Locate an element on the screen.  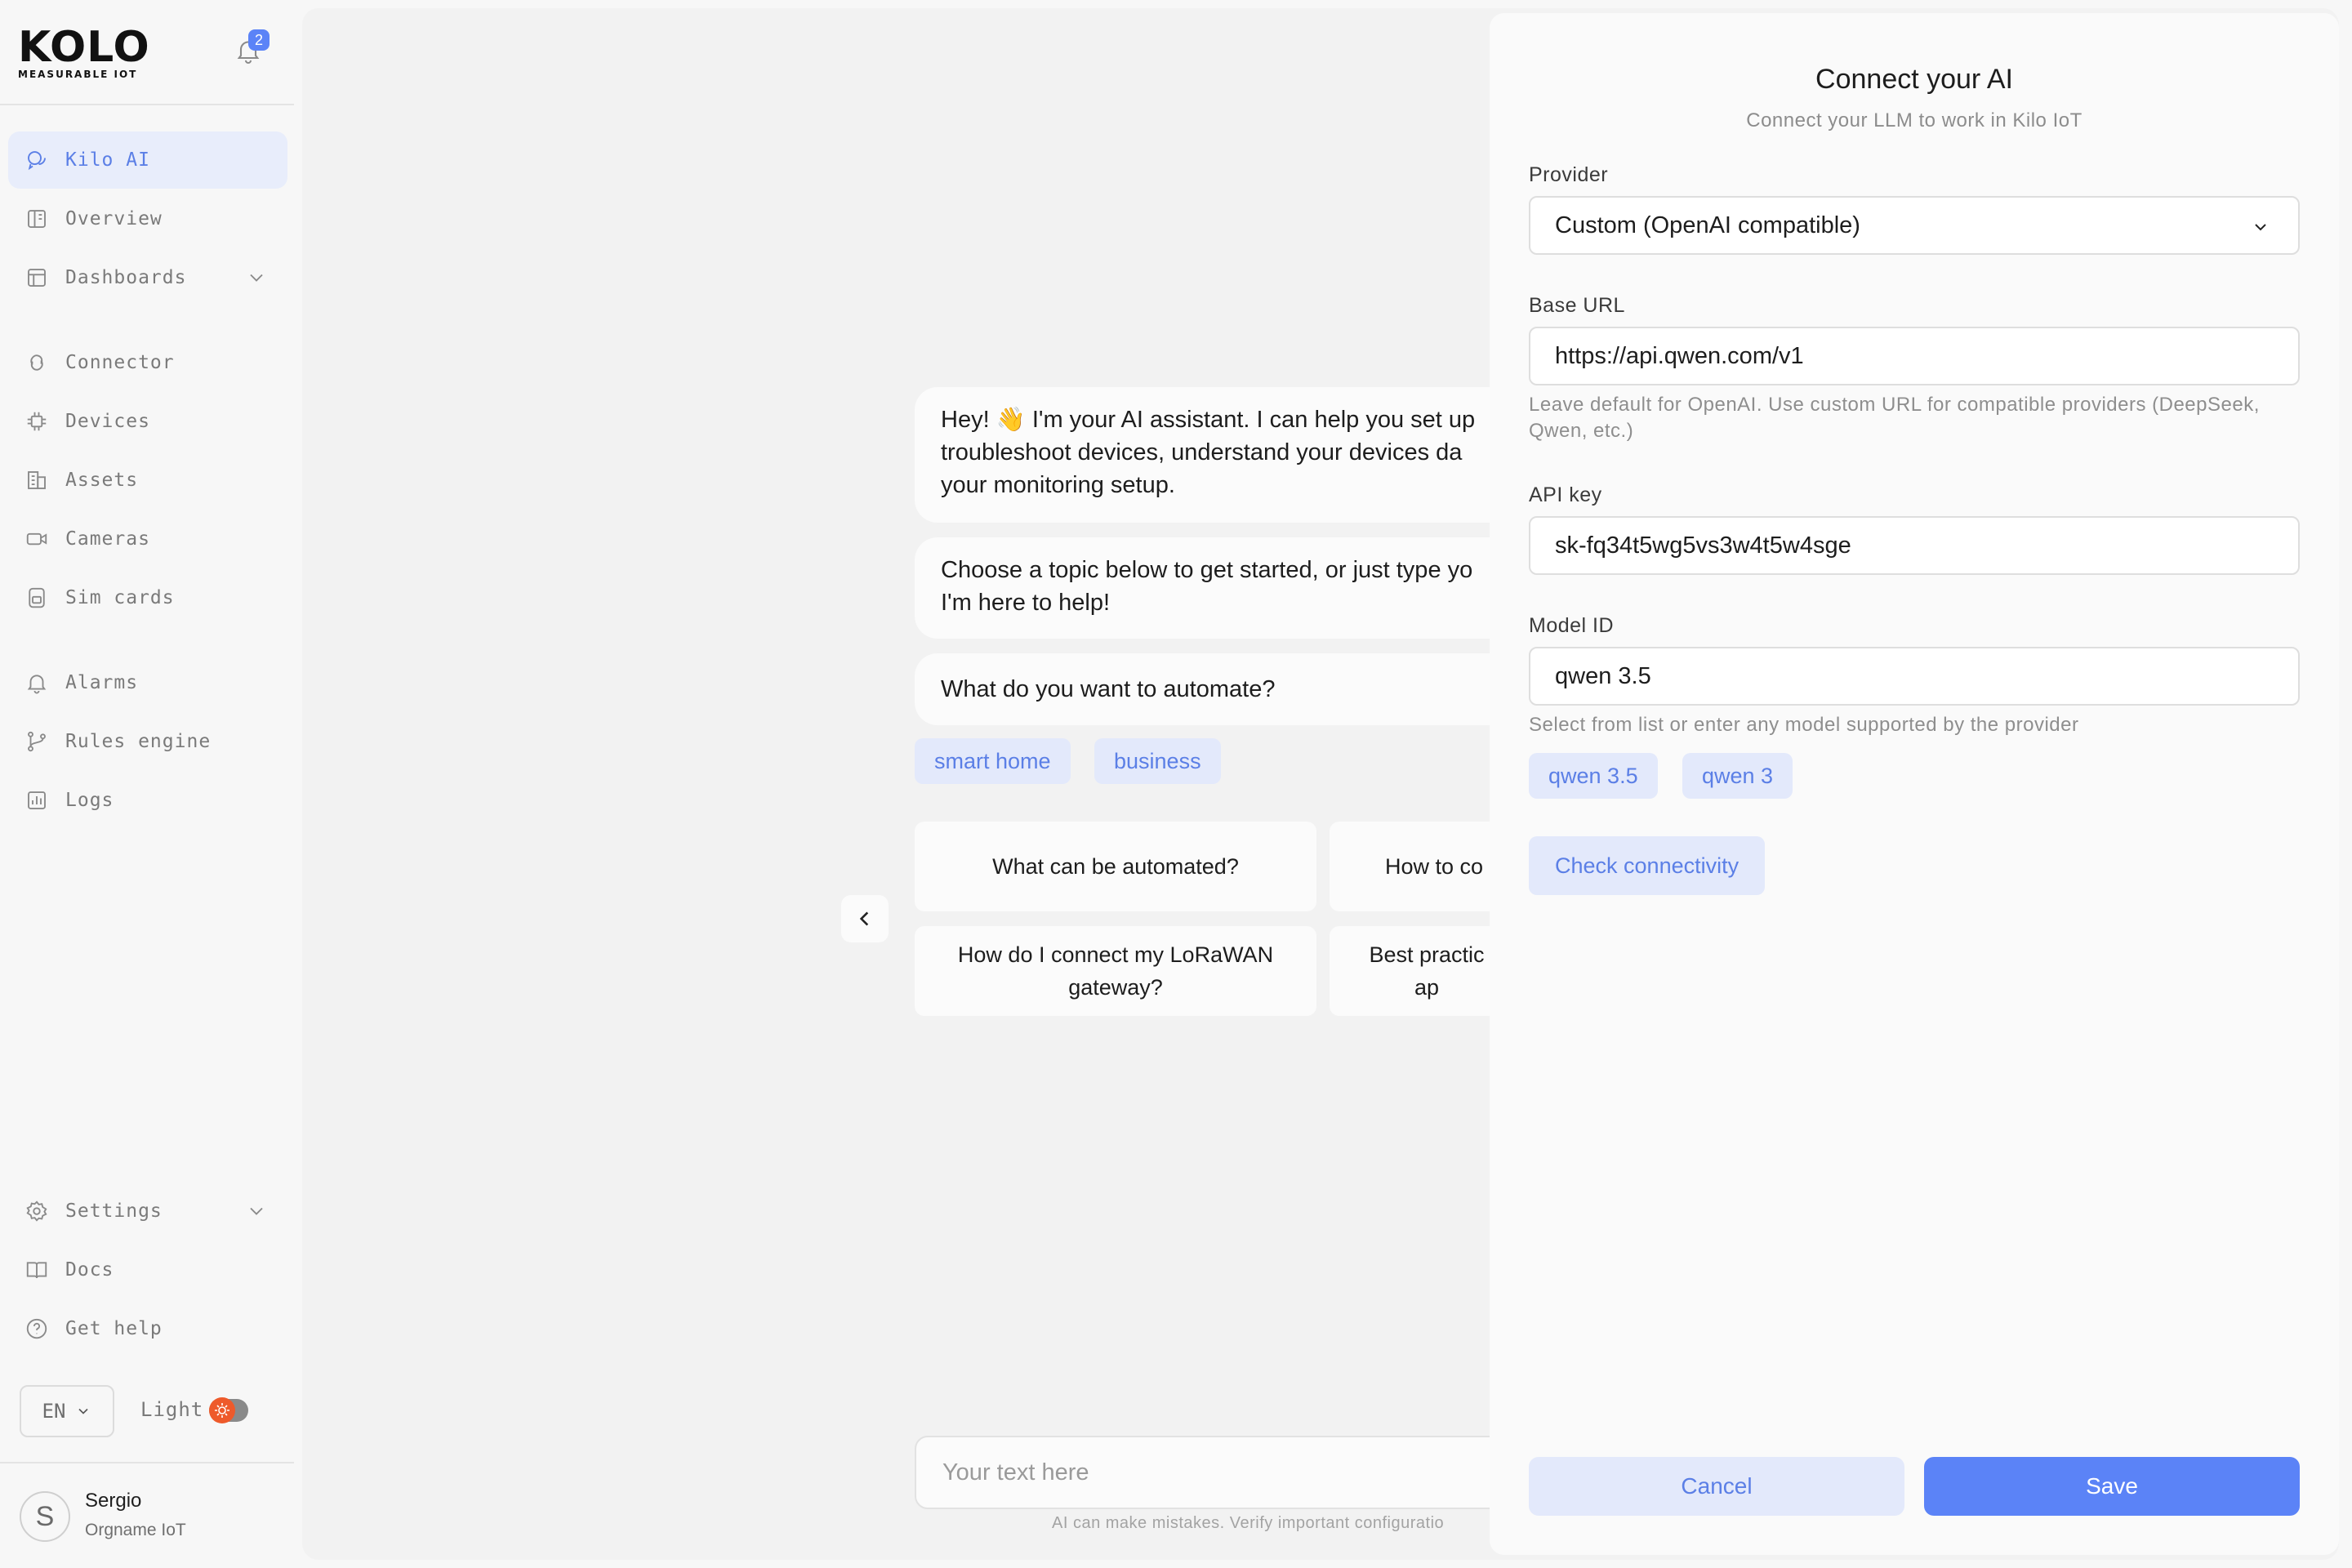
sun-icon is located at coordinates (222, 1410).